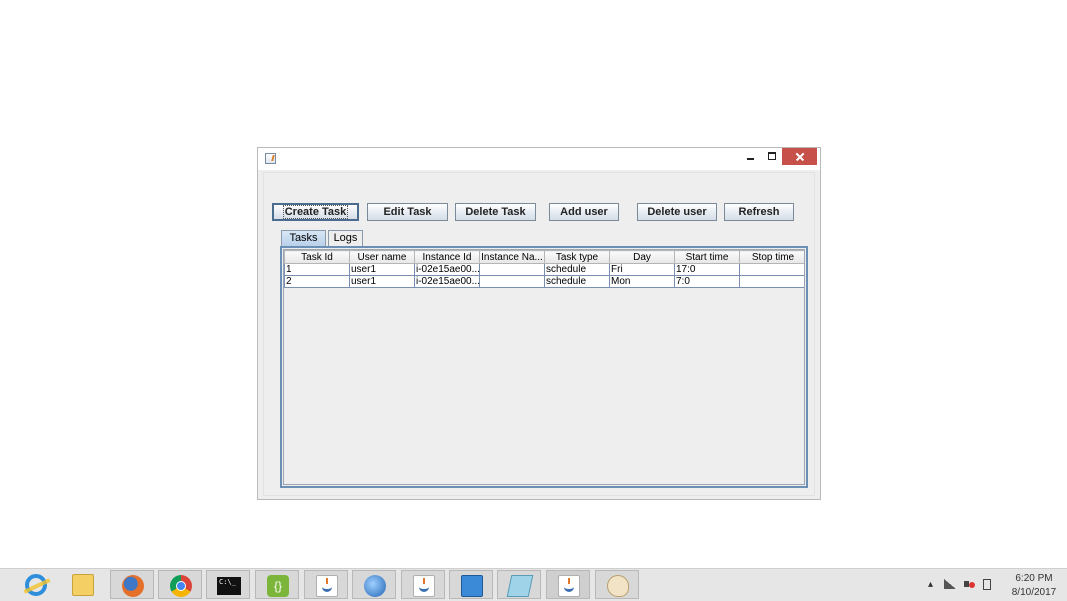 The height and width of the screenshot is (601, 1067). What do you see at coordinates (930, 584) in the screenshot?
I see `chevron-up-icon: ▴` at bounding box center [930, 584].